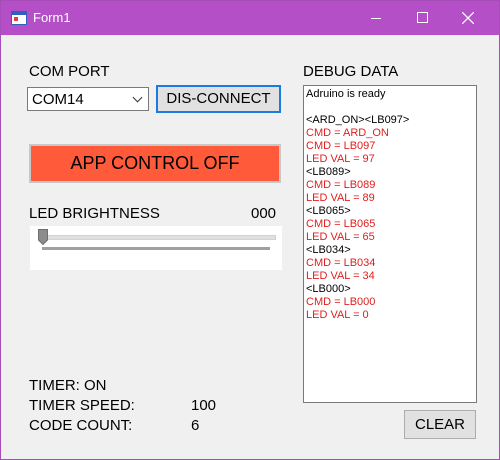 Image resolution: width=500 pixels, height=460 pixels. I want to click on debug-line: <LB034>, so click(328, 250).